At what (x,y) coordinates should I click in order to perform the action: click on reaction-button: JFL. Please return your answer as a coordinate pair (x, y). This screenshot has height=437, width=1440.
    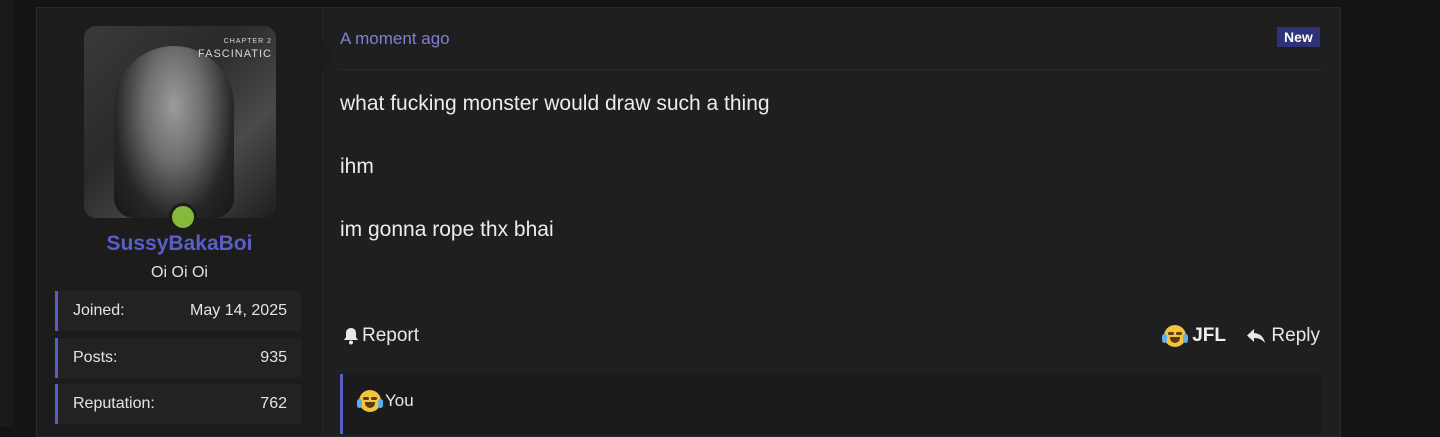
    Looking at the image, I should click on (1194, 336).